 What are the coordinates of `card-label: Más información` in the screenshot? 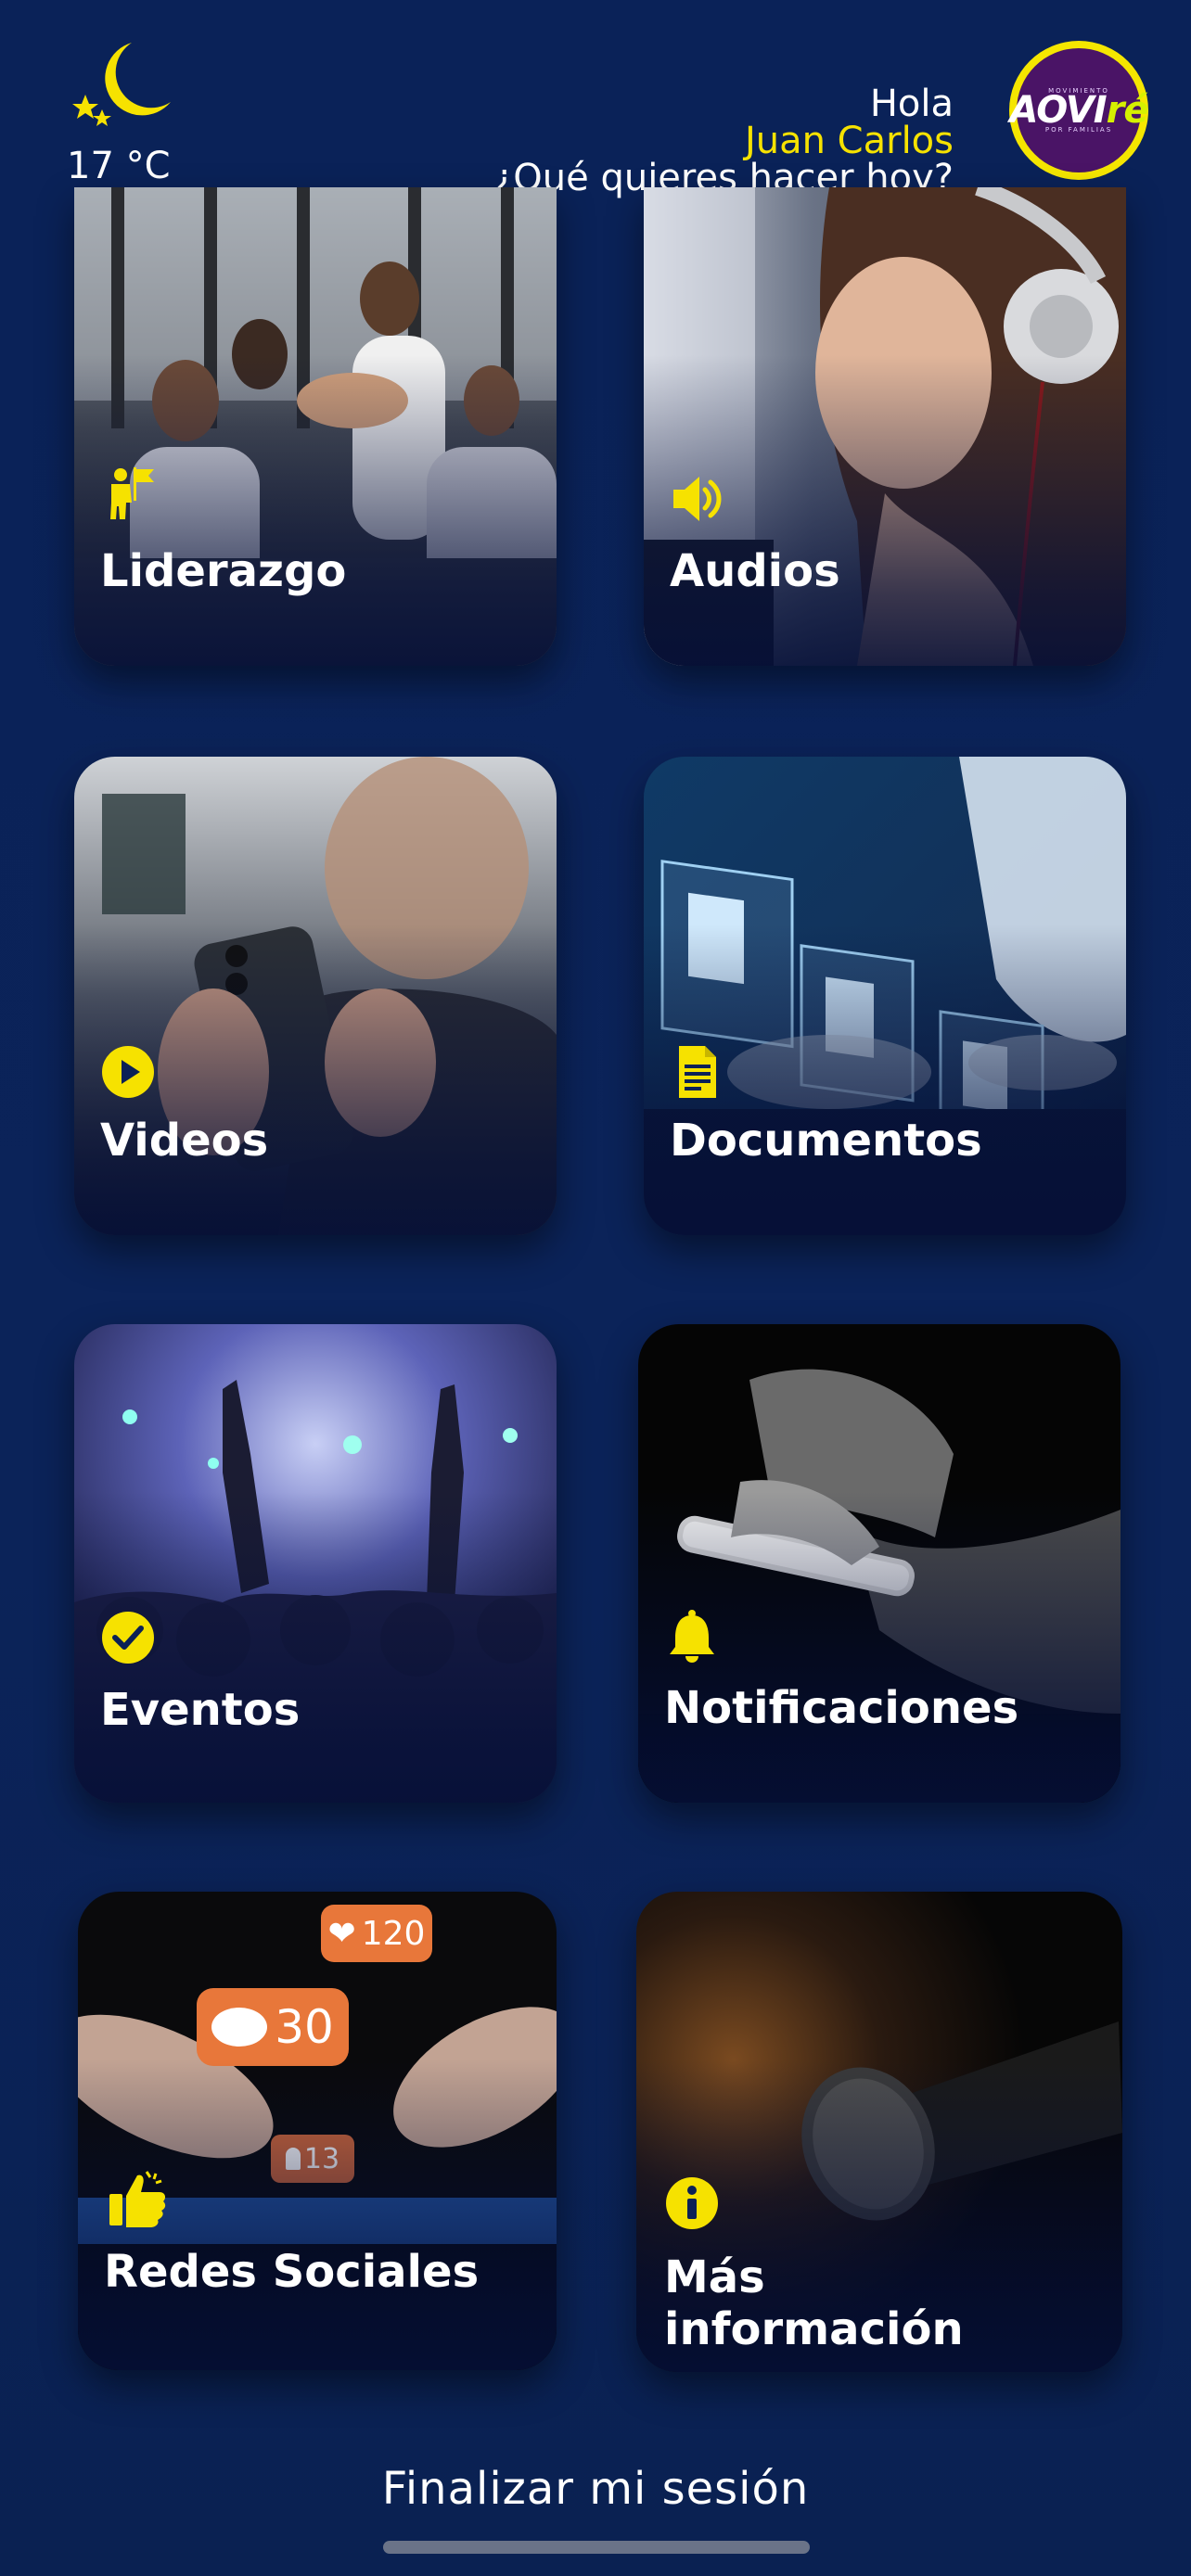 It's located at (814, 2303).